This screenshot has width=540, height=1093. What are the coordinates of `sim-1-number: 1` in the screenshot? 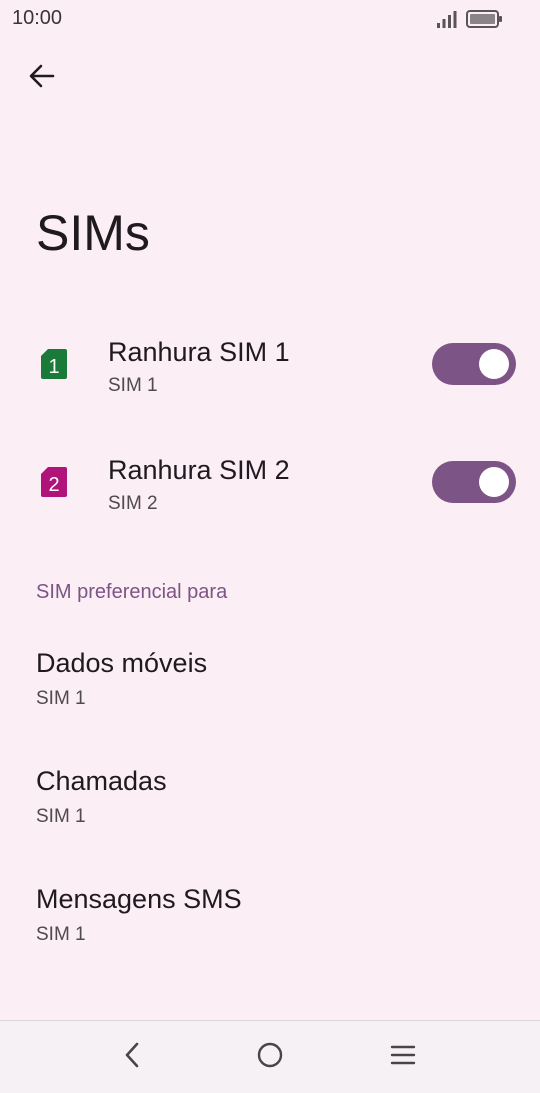 It's located at (53, 367).